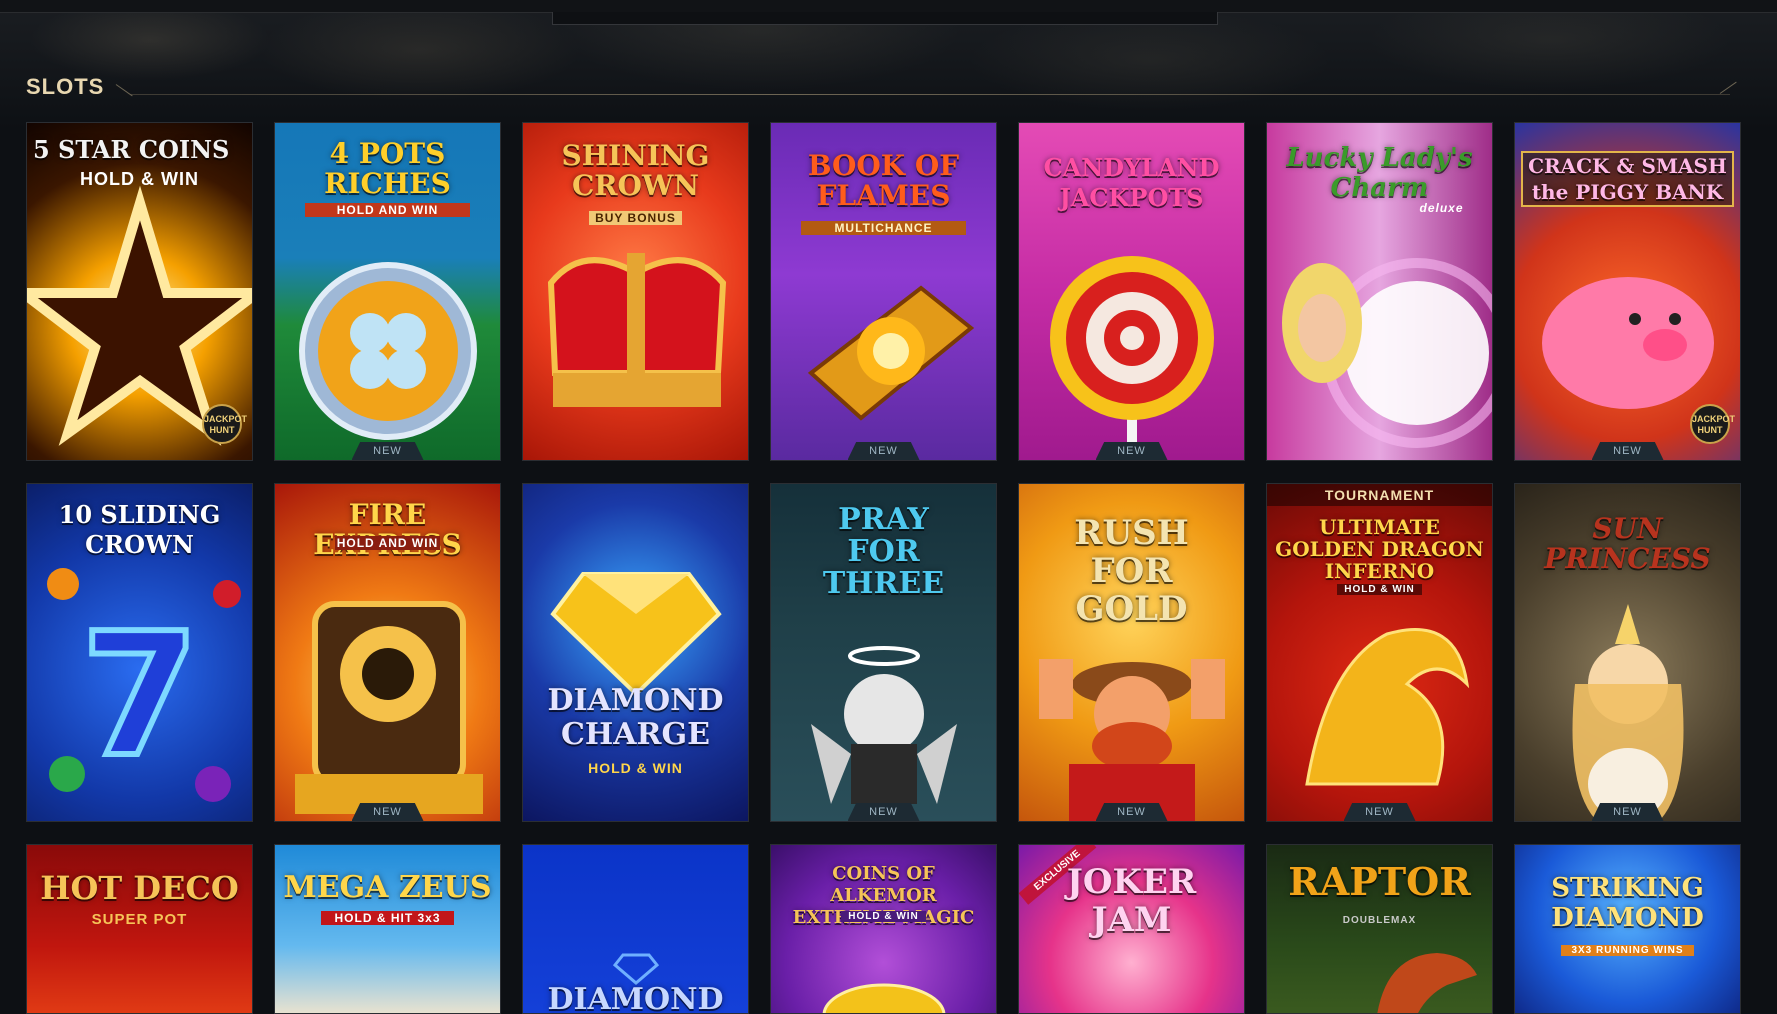 The image size is (1777, 1014). I want to click on game-title: DIAMOND CHARGE, so click(635, 717).